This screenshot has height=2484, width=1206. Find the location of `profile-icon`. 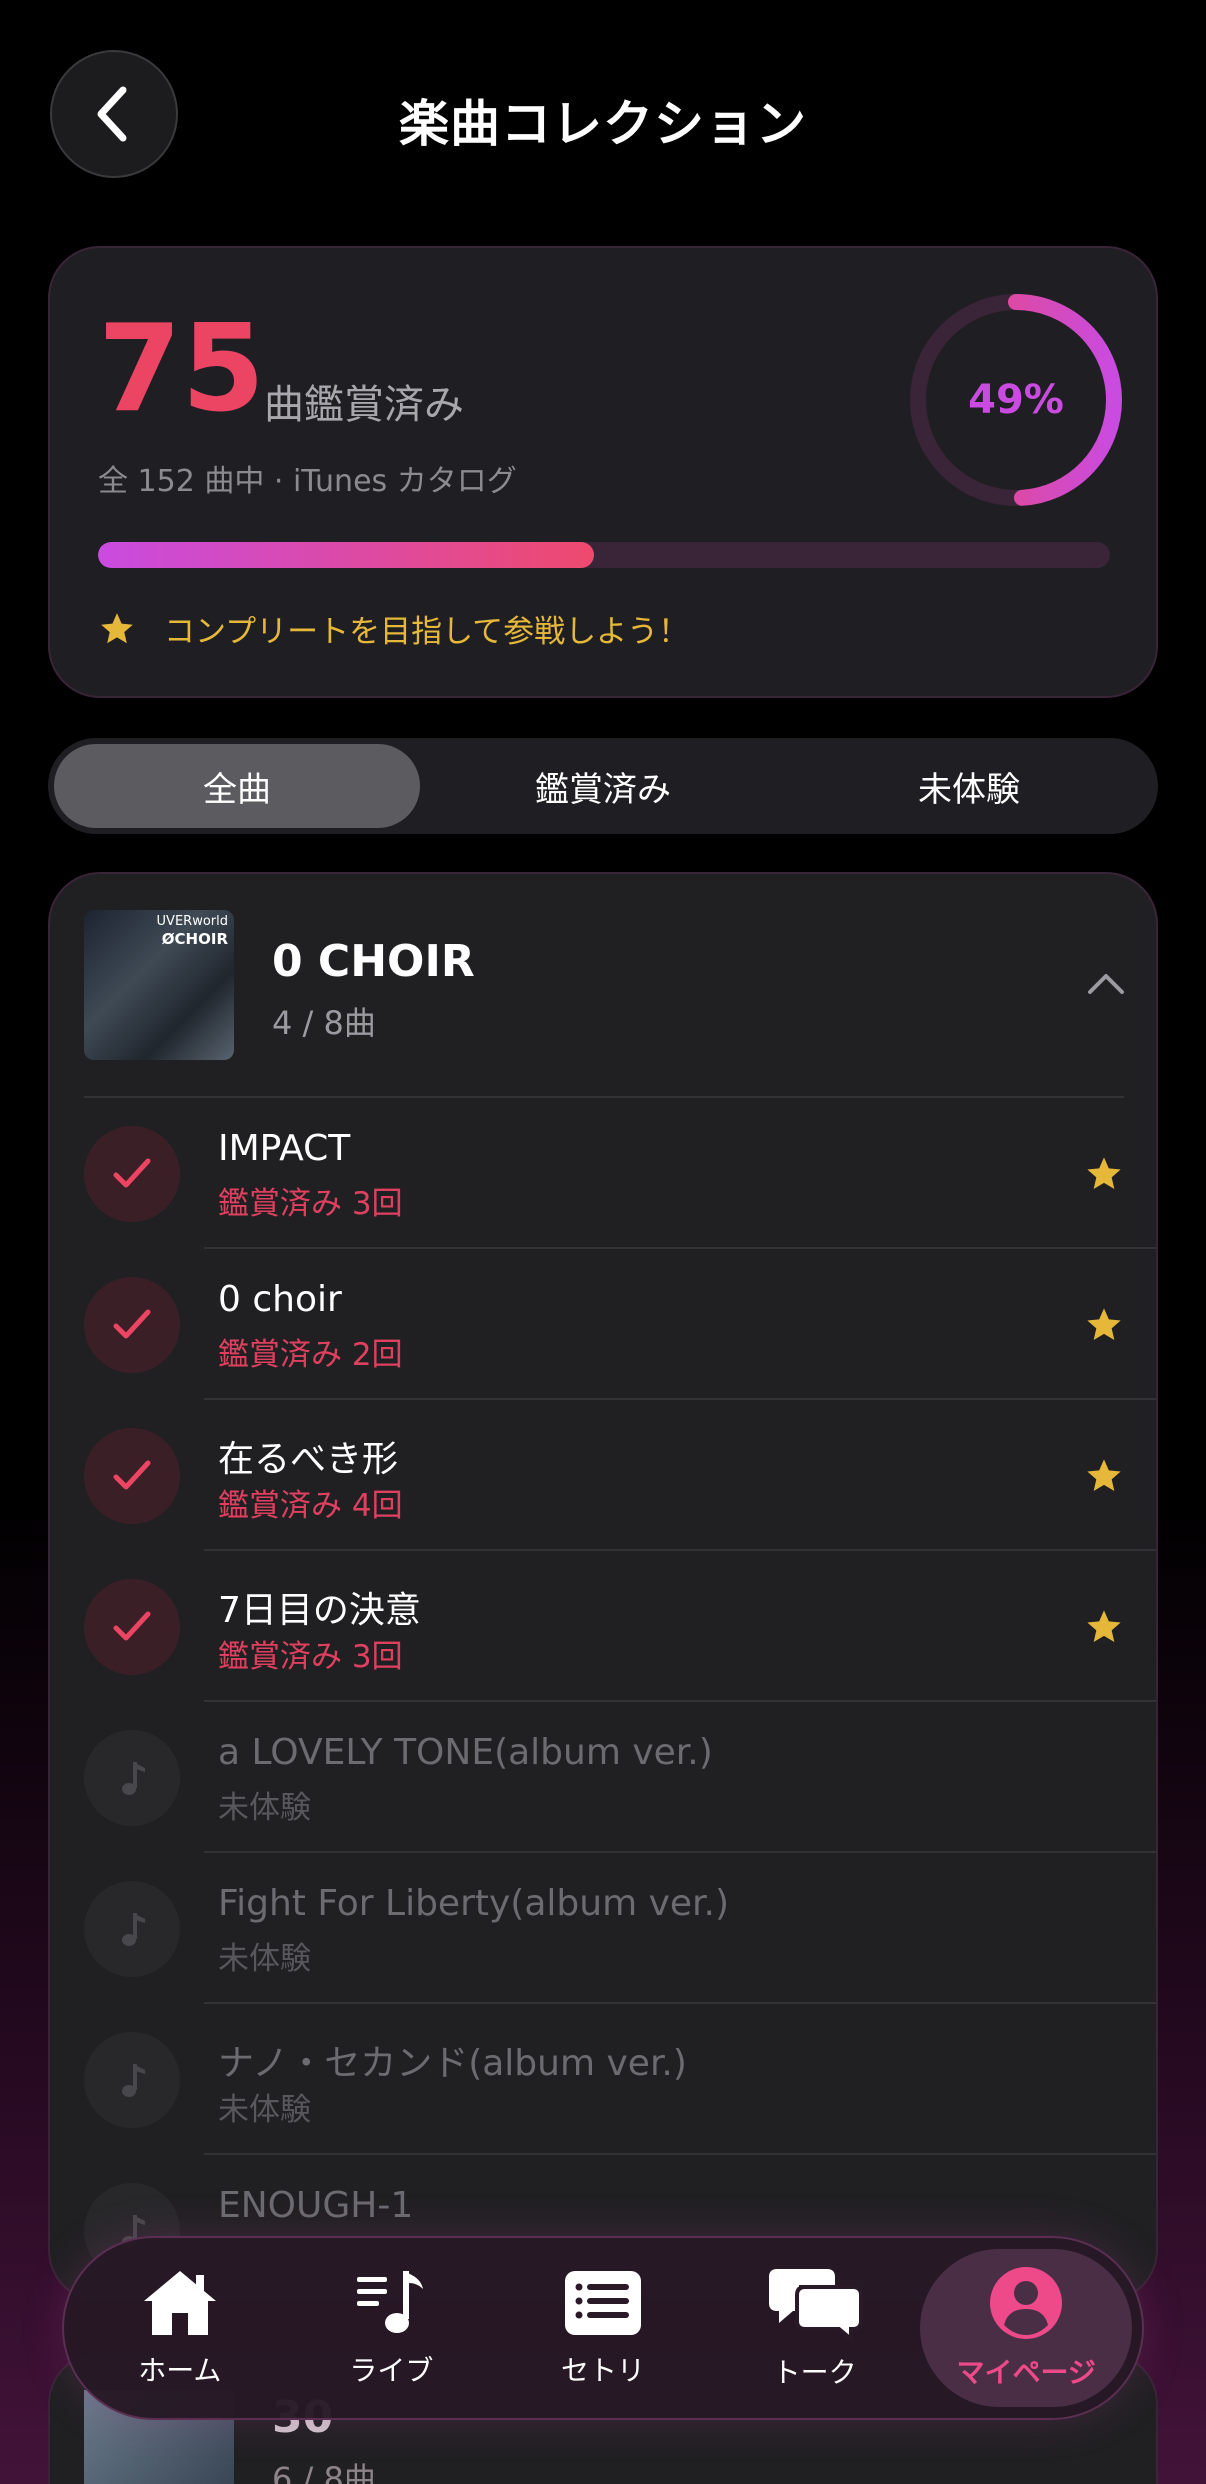

profile-icon is located at coordinates (1026, 2303).